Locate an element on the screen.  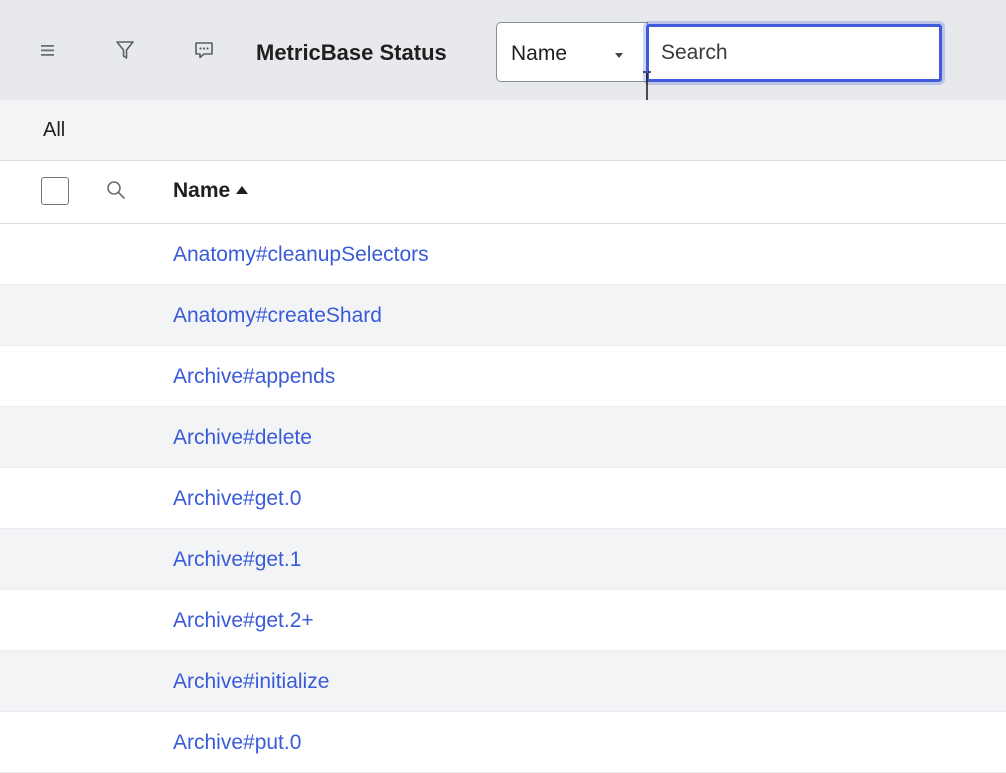
chat-bubble-icon is located at coordinates (204, 50).